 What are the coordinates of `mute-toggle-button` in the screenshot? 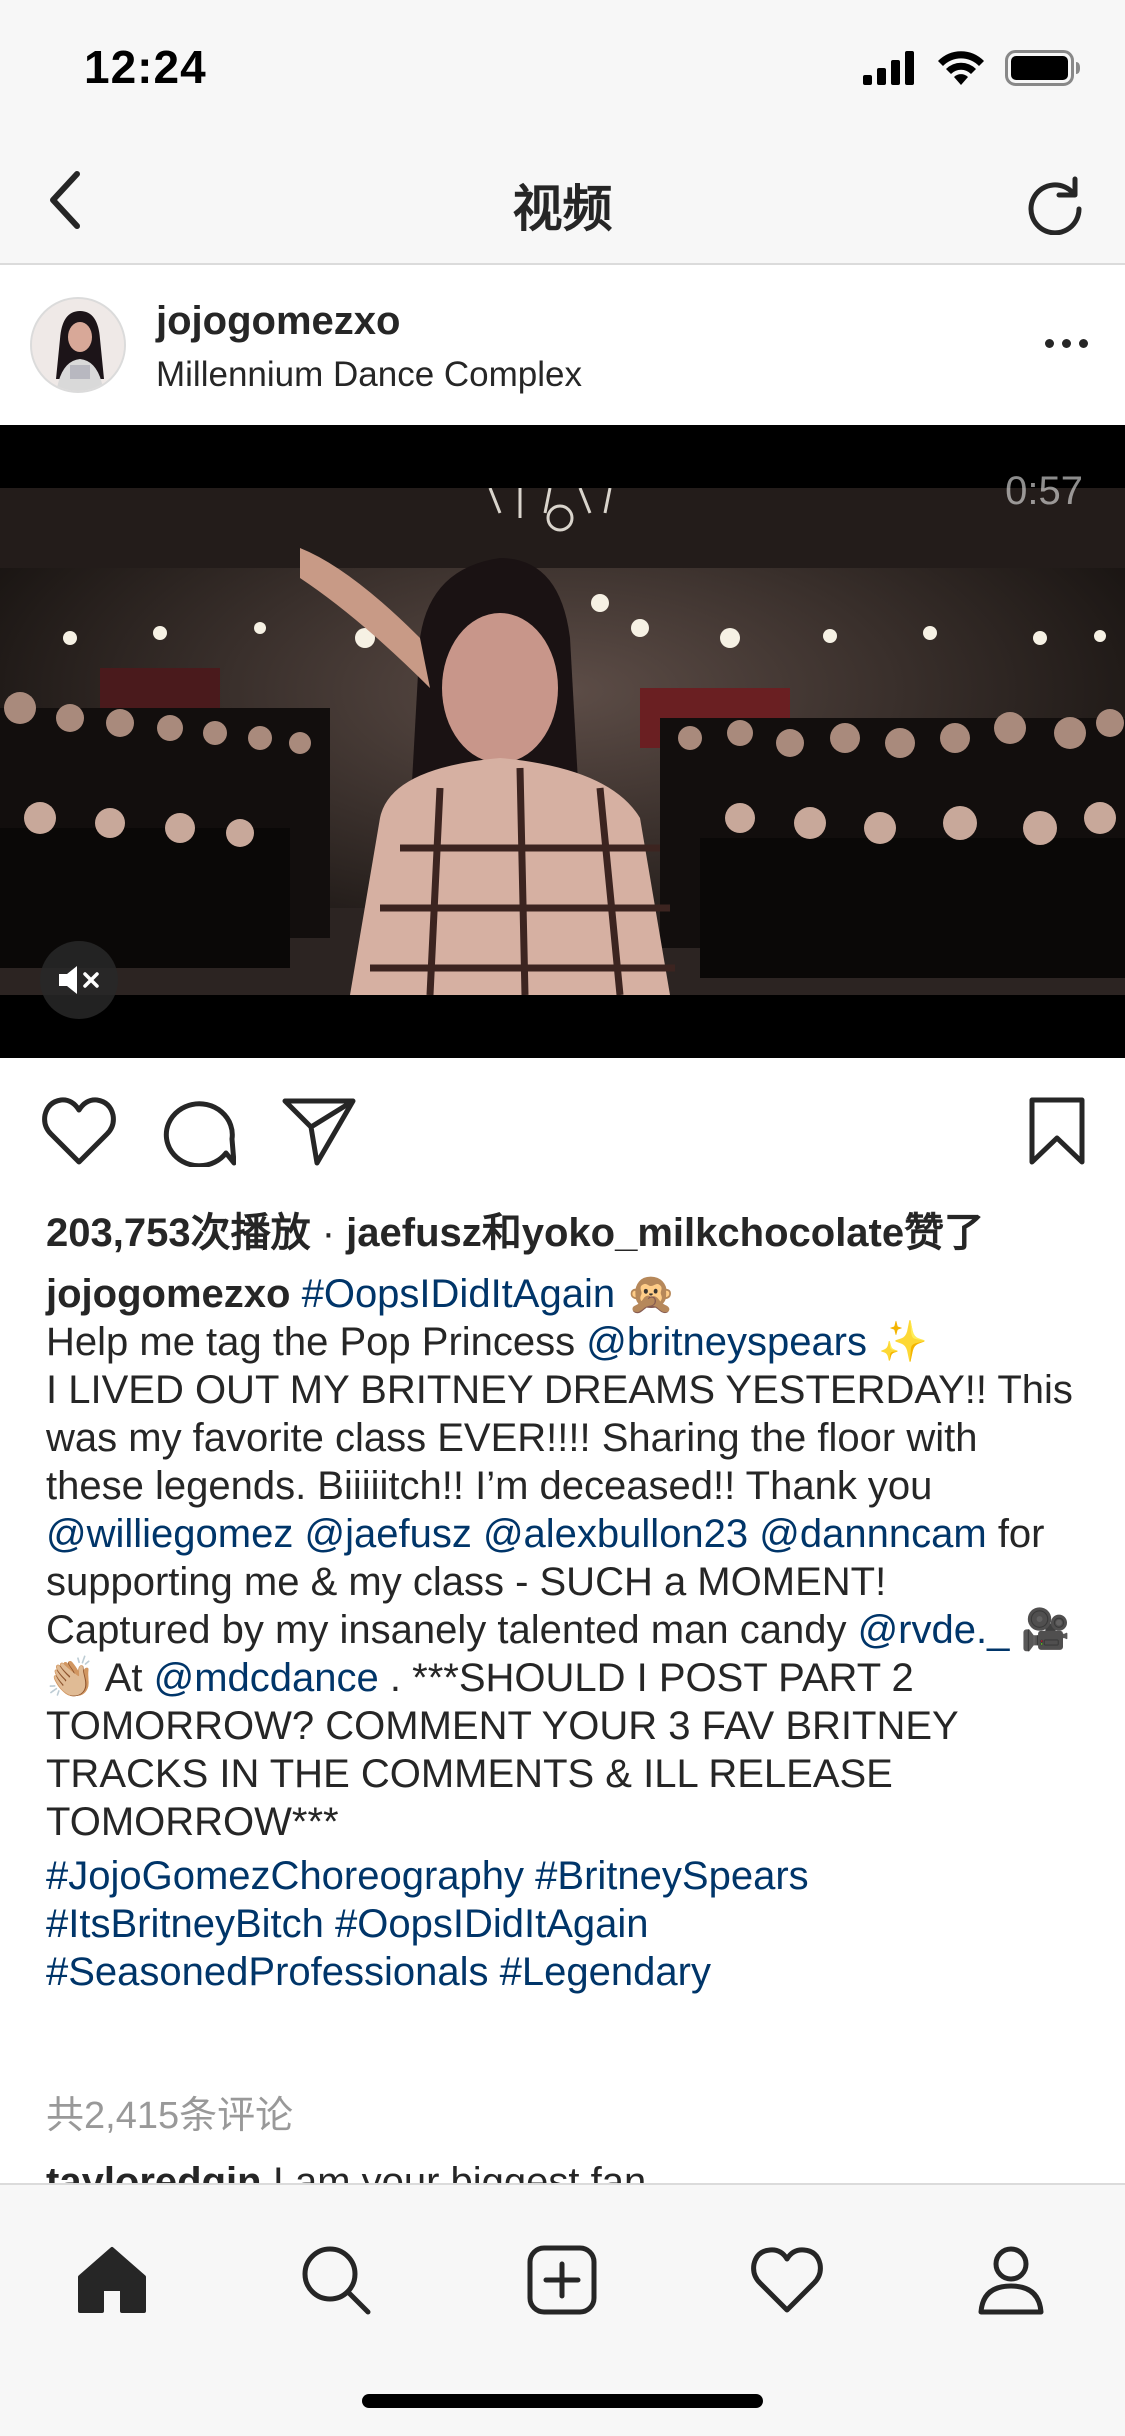 It's located at (79, 980).